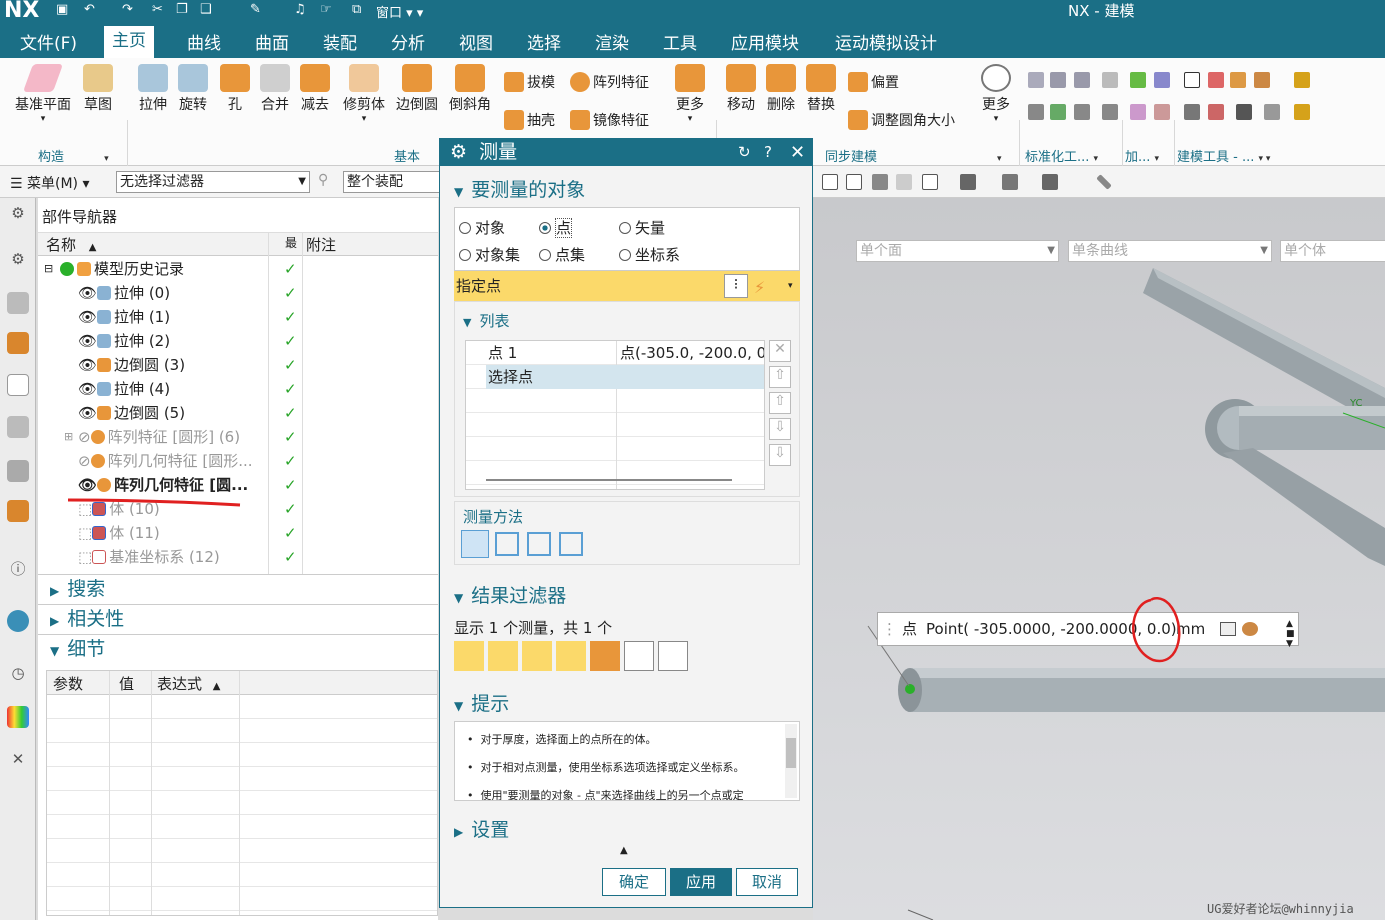  I want to click on view-tool-7-icon, so click(1010, 182).